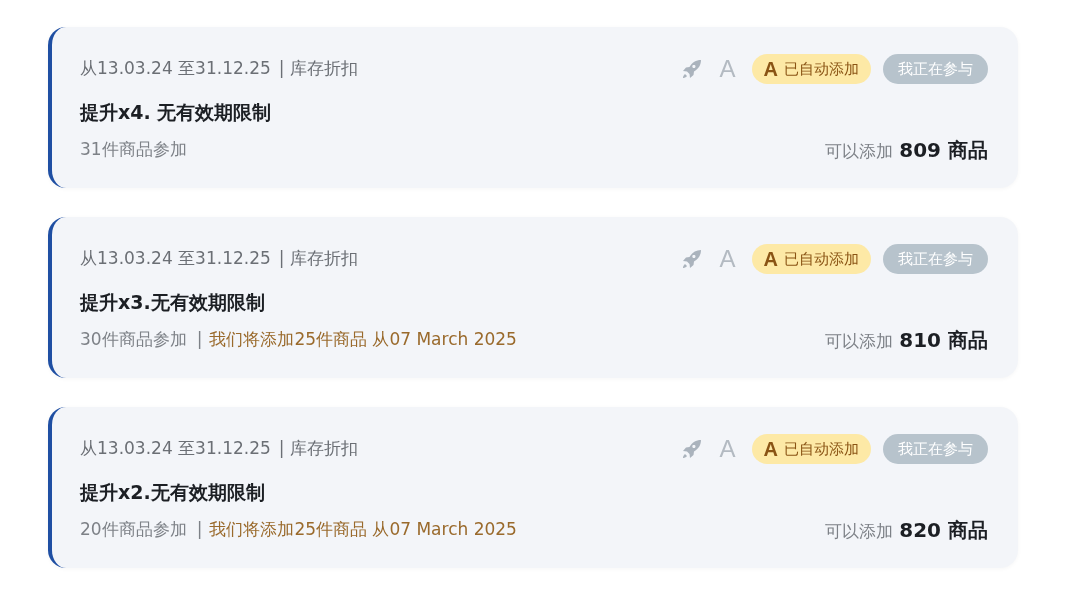 This screenshot has width=1080, height=599. What do you see at coordinates (943, 530) in the screenshot?
I see `available-count: 820 商品` at bounding box center [943, 530].